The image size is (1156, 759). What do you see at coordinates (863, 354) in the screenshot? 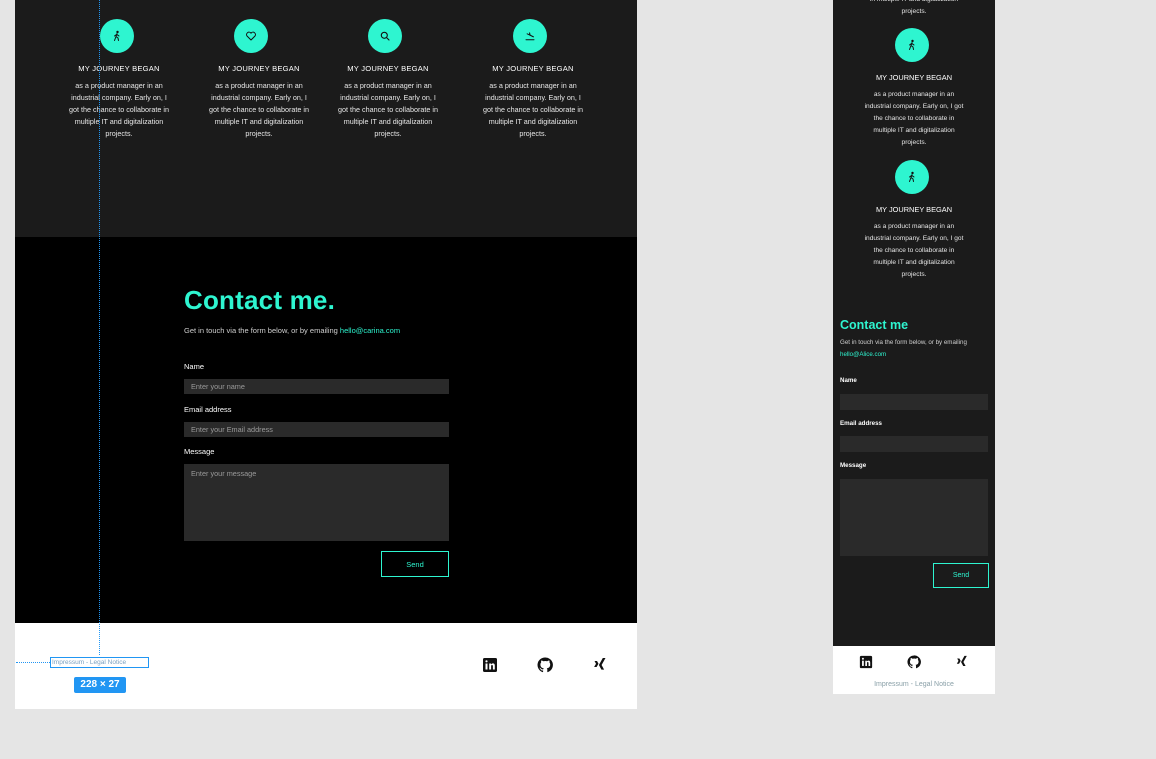
I see `contact-email-link: hello@Alice.com` at bounding box center [863, 354].